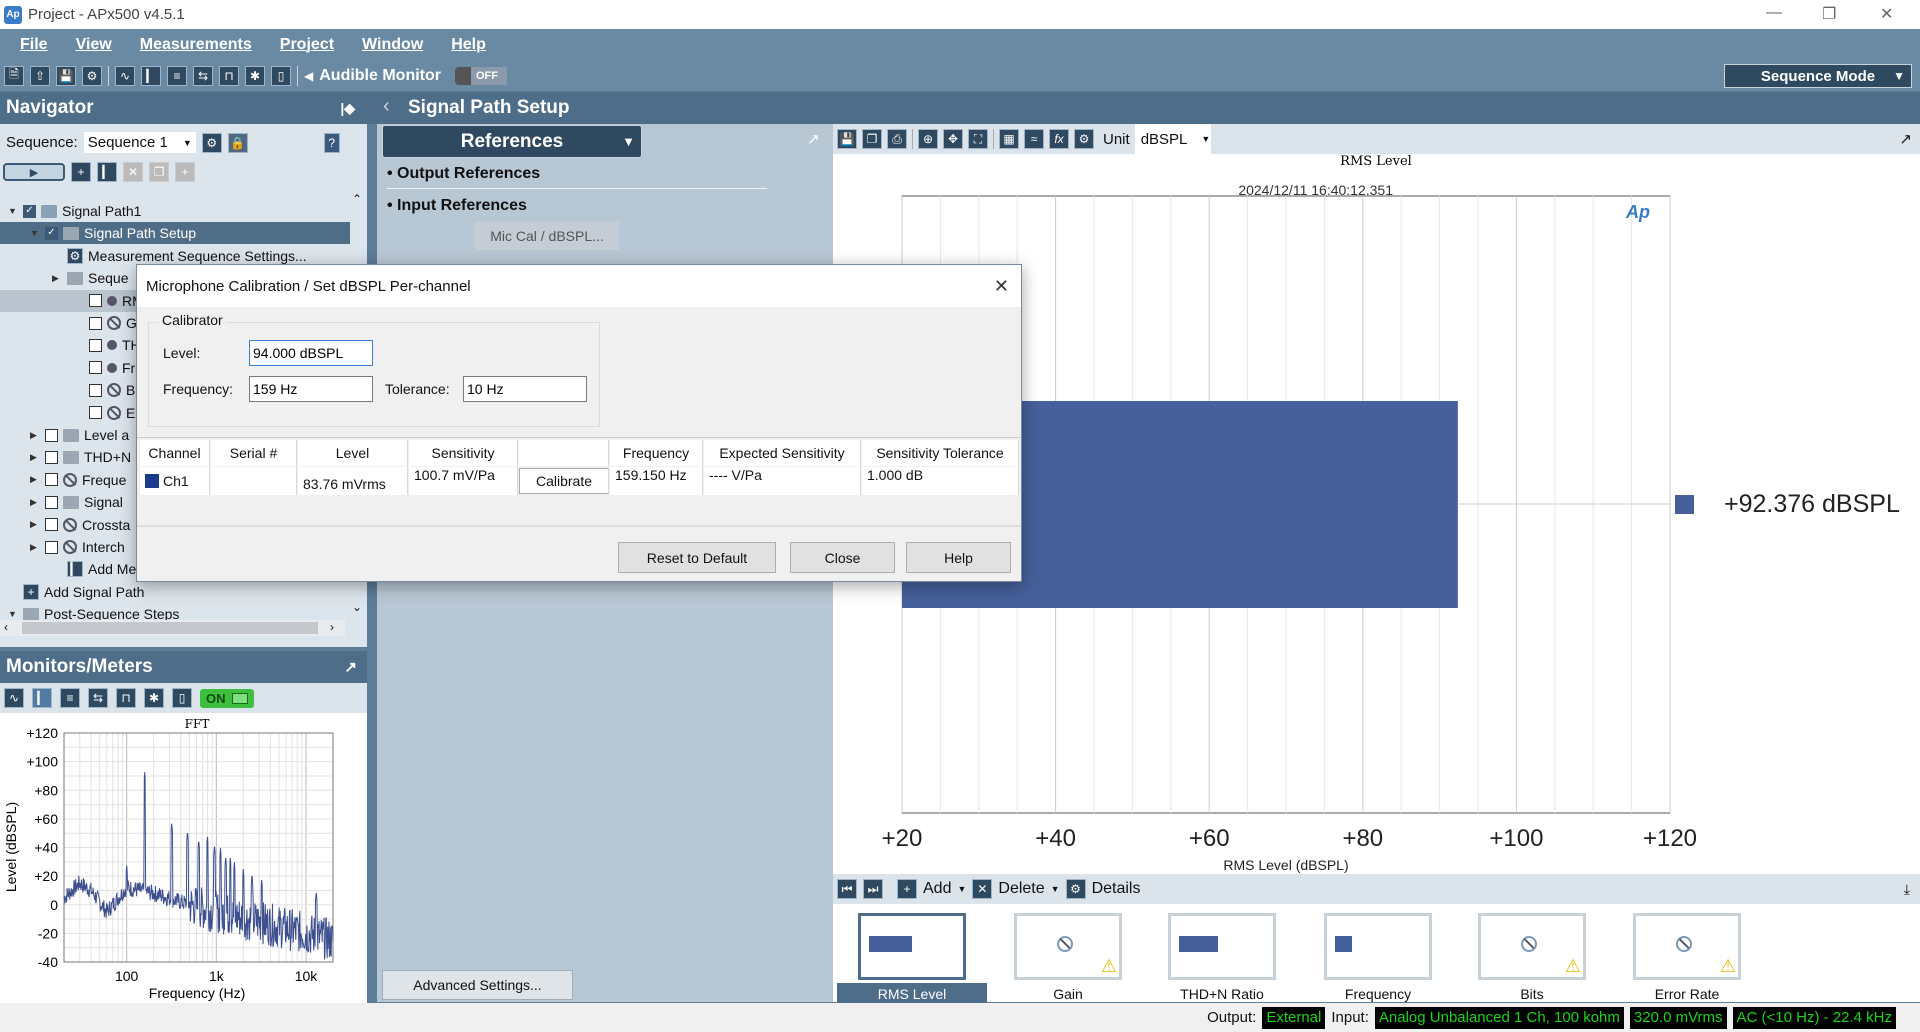  Describe the element at coordinates (211, 142) in the screenshot. I see `sequence-settings-gear-icon: ⚙` at that location.